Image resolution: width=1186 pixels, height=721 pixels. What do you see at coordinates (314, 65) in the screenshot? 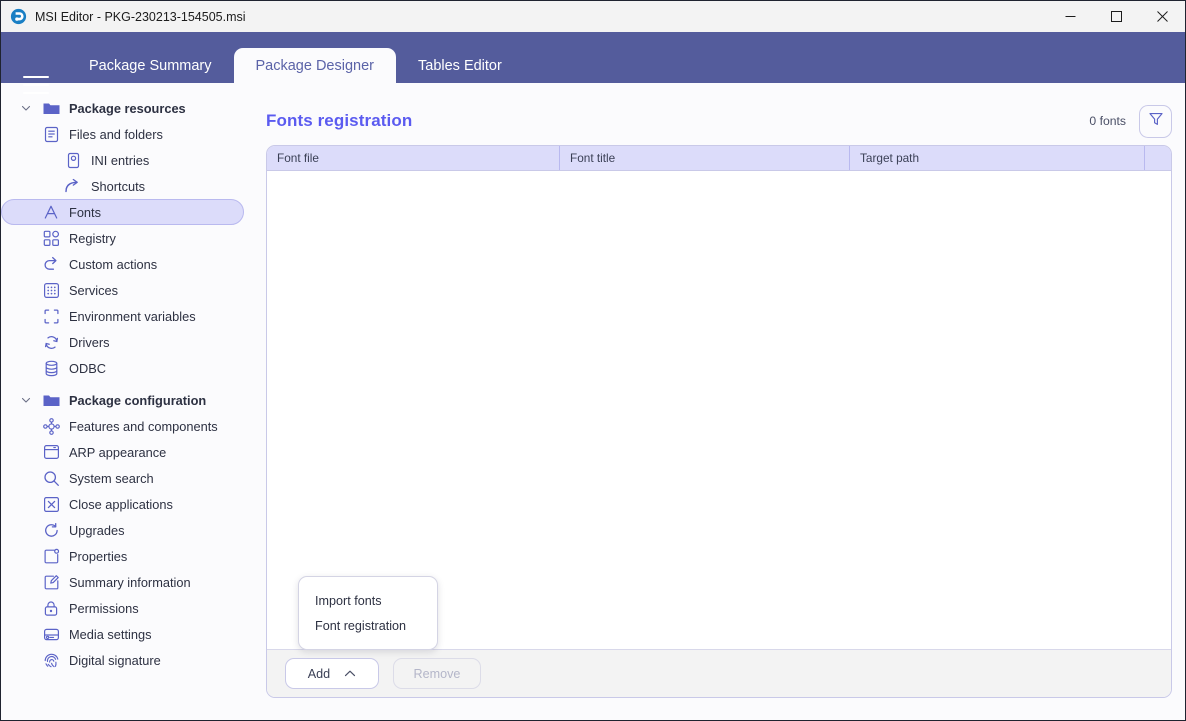
I see `tab-package-designer: Package Designer` at bounding box center [314, 65].